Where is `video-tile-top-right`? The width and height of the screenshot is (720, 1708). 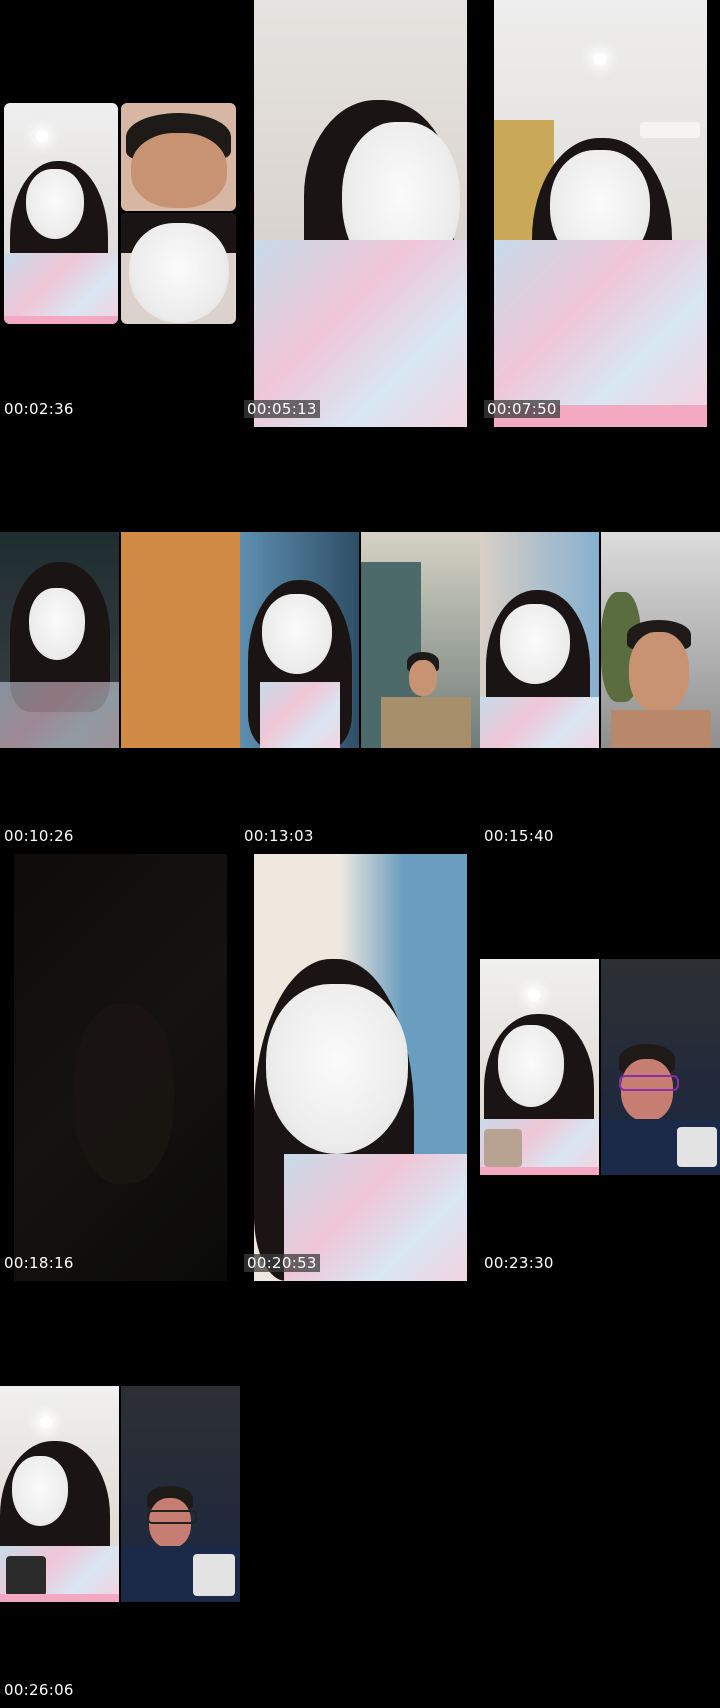 video-tile-top-right is located at coordinates (178, 157).